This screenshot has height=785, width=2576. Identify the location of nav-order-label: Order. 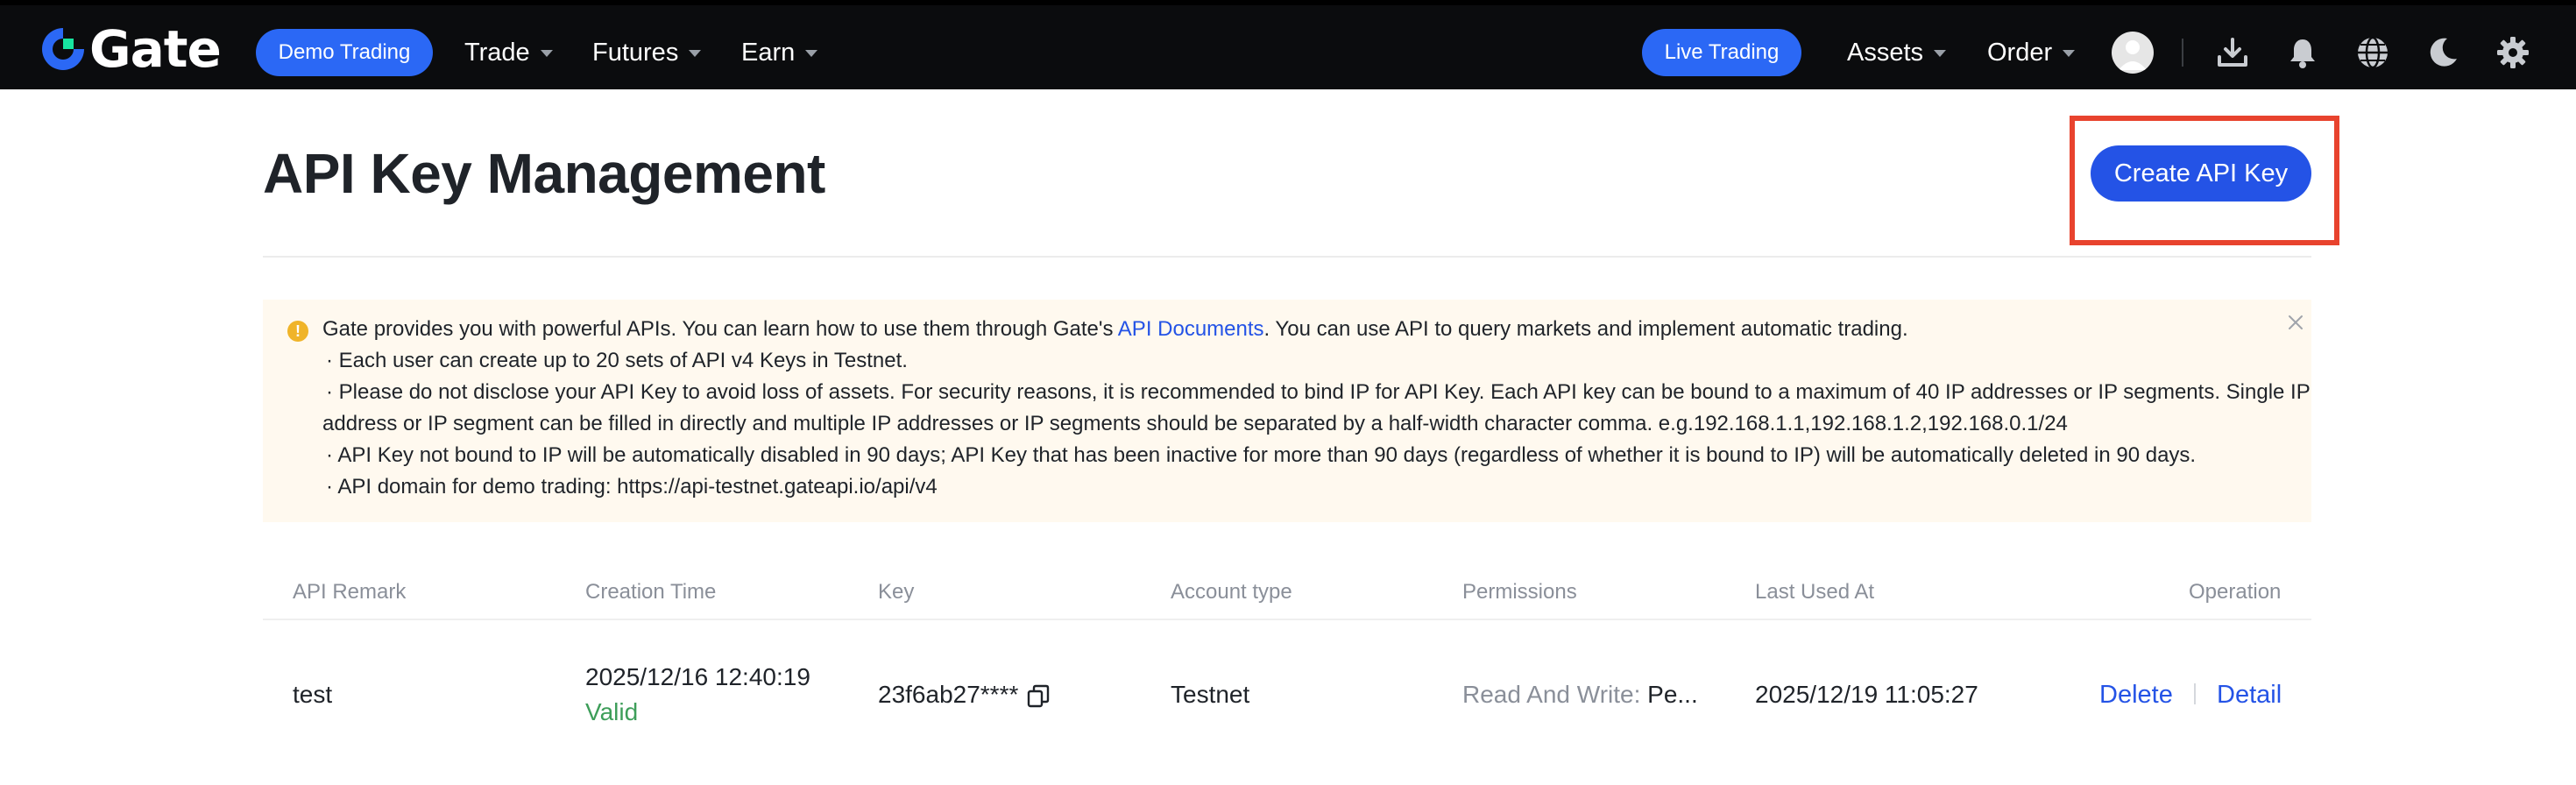
(2020, 52).